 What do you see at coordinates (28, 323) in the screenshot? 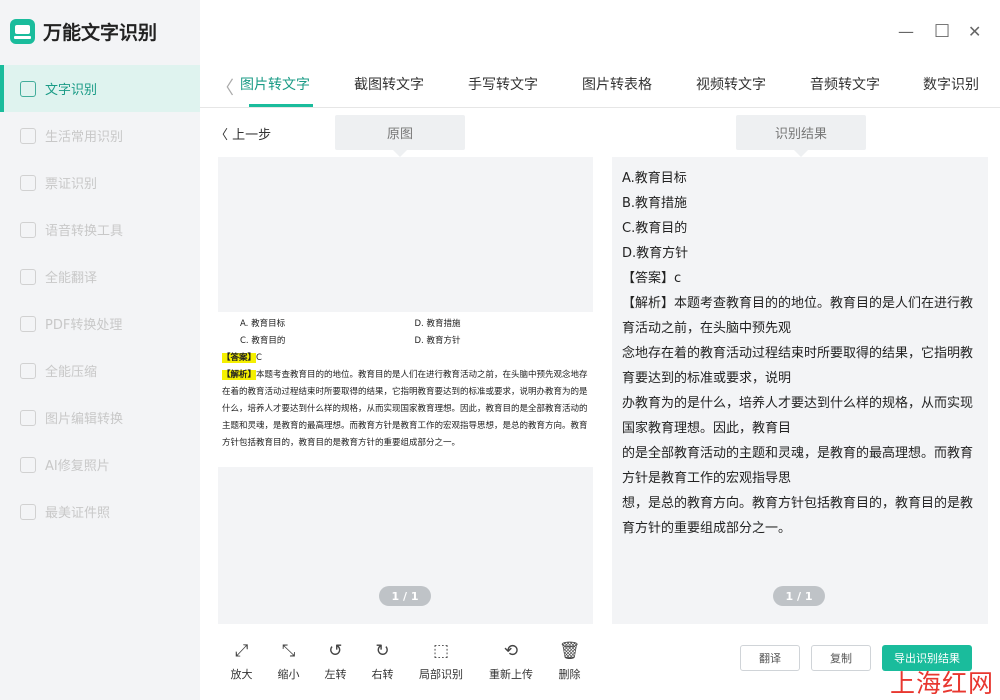
I see `pdf-icon` at bounding box center [28, 323].